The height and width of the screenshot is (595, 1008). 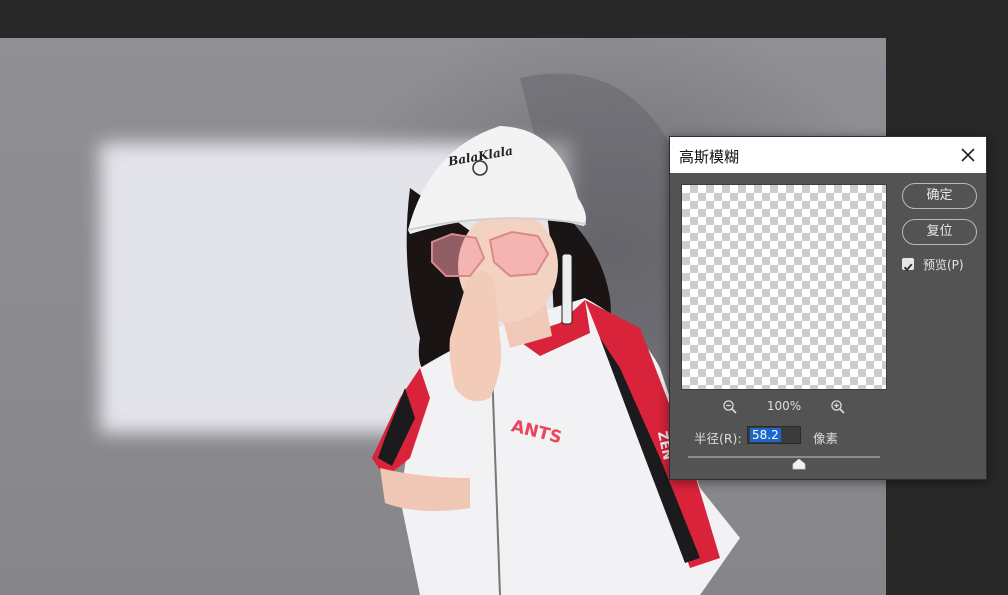 What do you see at coordinates (939, 196) in the screenshot?
I see `ok-button: 确定` at bounding box center [939, 196].